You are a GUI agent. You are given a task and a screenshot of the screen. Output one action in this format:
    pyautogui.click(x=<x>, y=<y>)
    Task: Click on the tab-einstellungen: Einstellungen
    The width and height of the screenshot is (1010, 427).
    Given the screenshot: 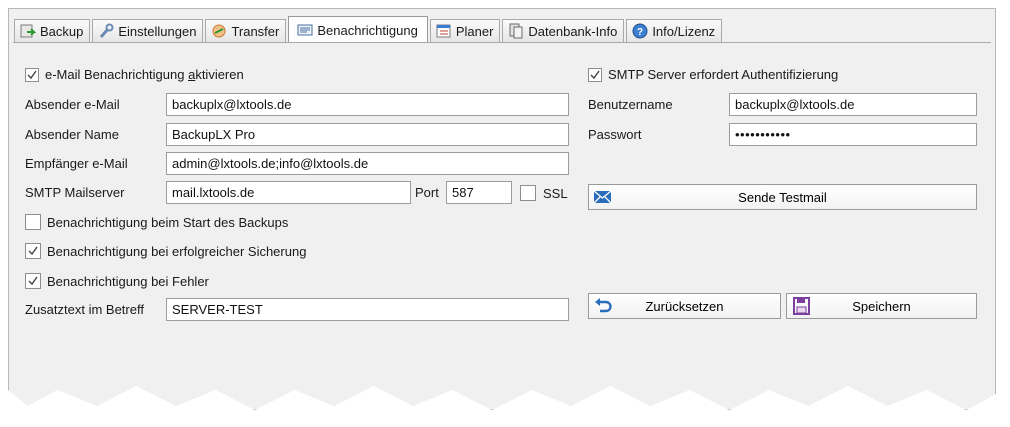 What is the action you would take?
    pyautogui.click(x=148, y=30)
    